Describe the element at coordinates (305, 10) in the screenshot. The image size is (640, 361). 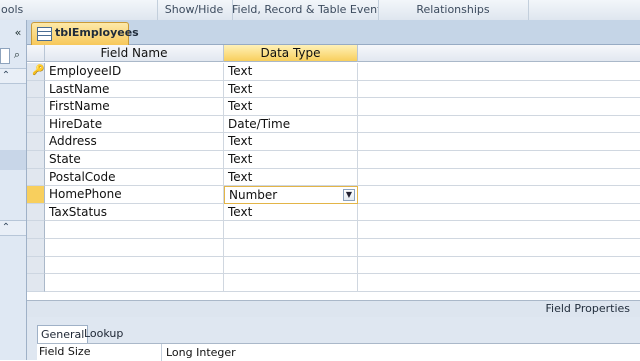
I see `ribbon-group-events: Field, Record & Table Events` at that location.